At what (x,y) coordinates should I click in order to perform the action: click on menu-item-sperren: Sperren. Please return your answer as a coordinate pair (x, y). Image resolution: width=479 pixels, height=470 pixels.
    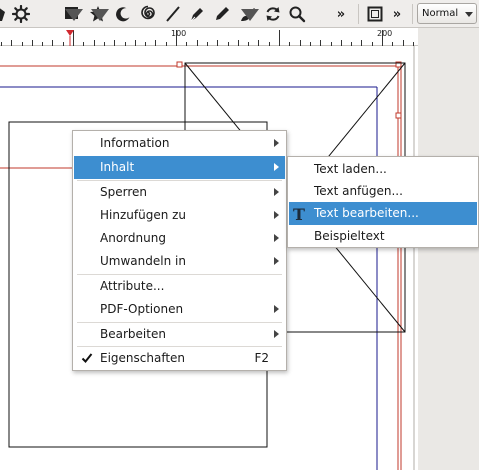
    Looking at the image, I should click on (179, 192).